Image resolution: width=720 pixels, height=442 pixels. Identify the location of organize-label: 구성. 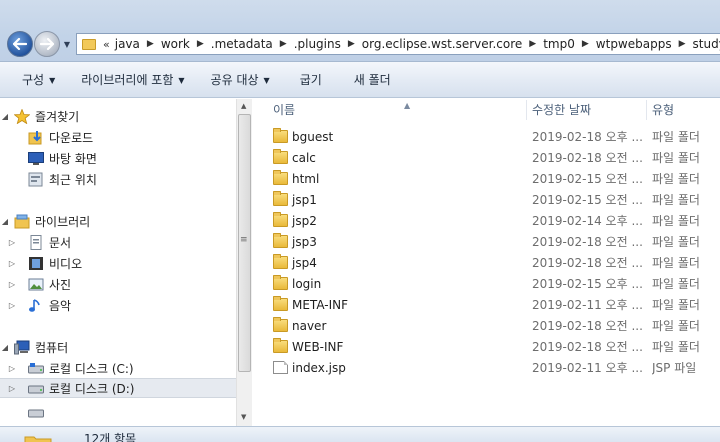
(33, 80).